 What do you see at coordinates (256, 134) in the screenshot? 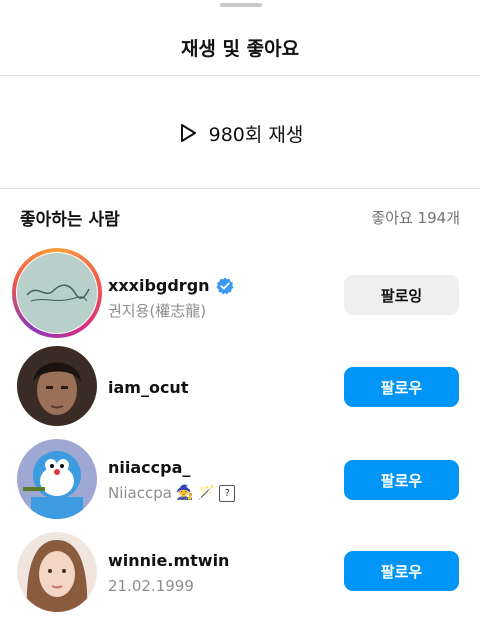
I see `plays-count: 980회 재생` at bounding box center [256, 134].